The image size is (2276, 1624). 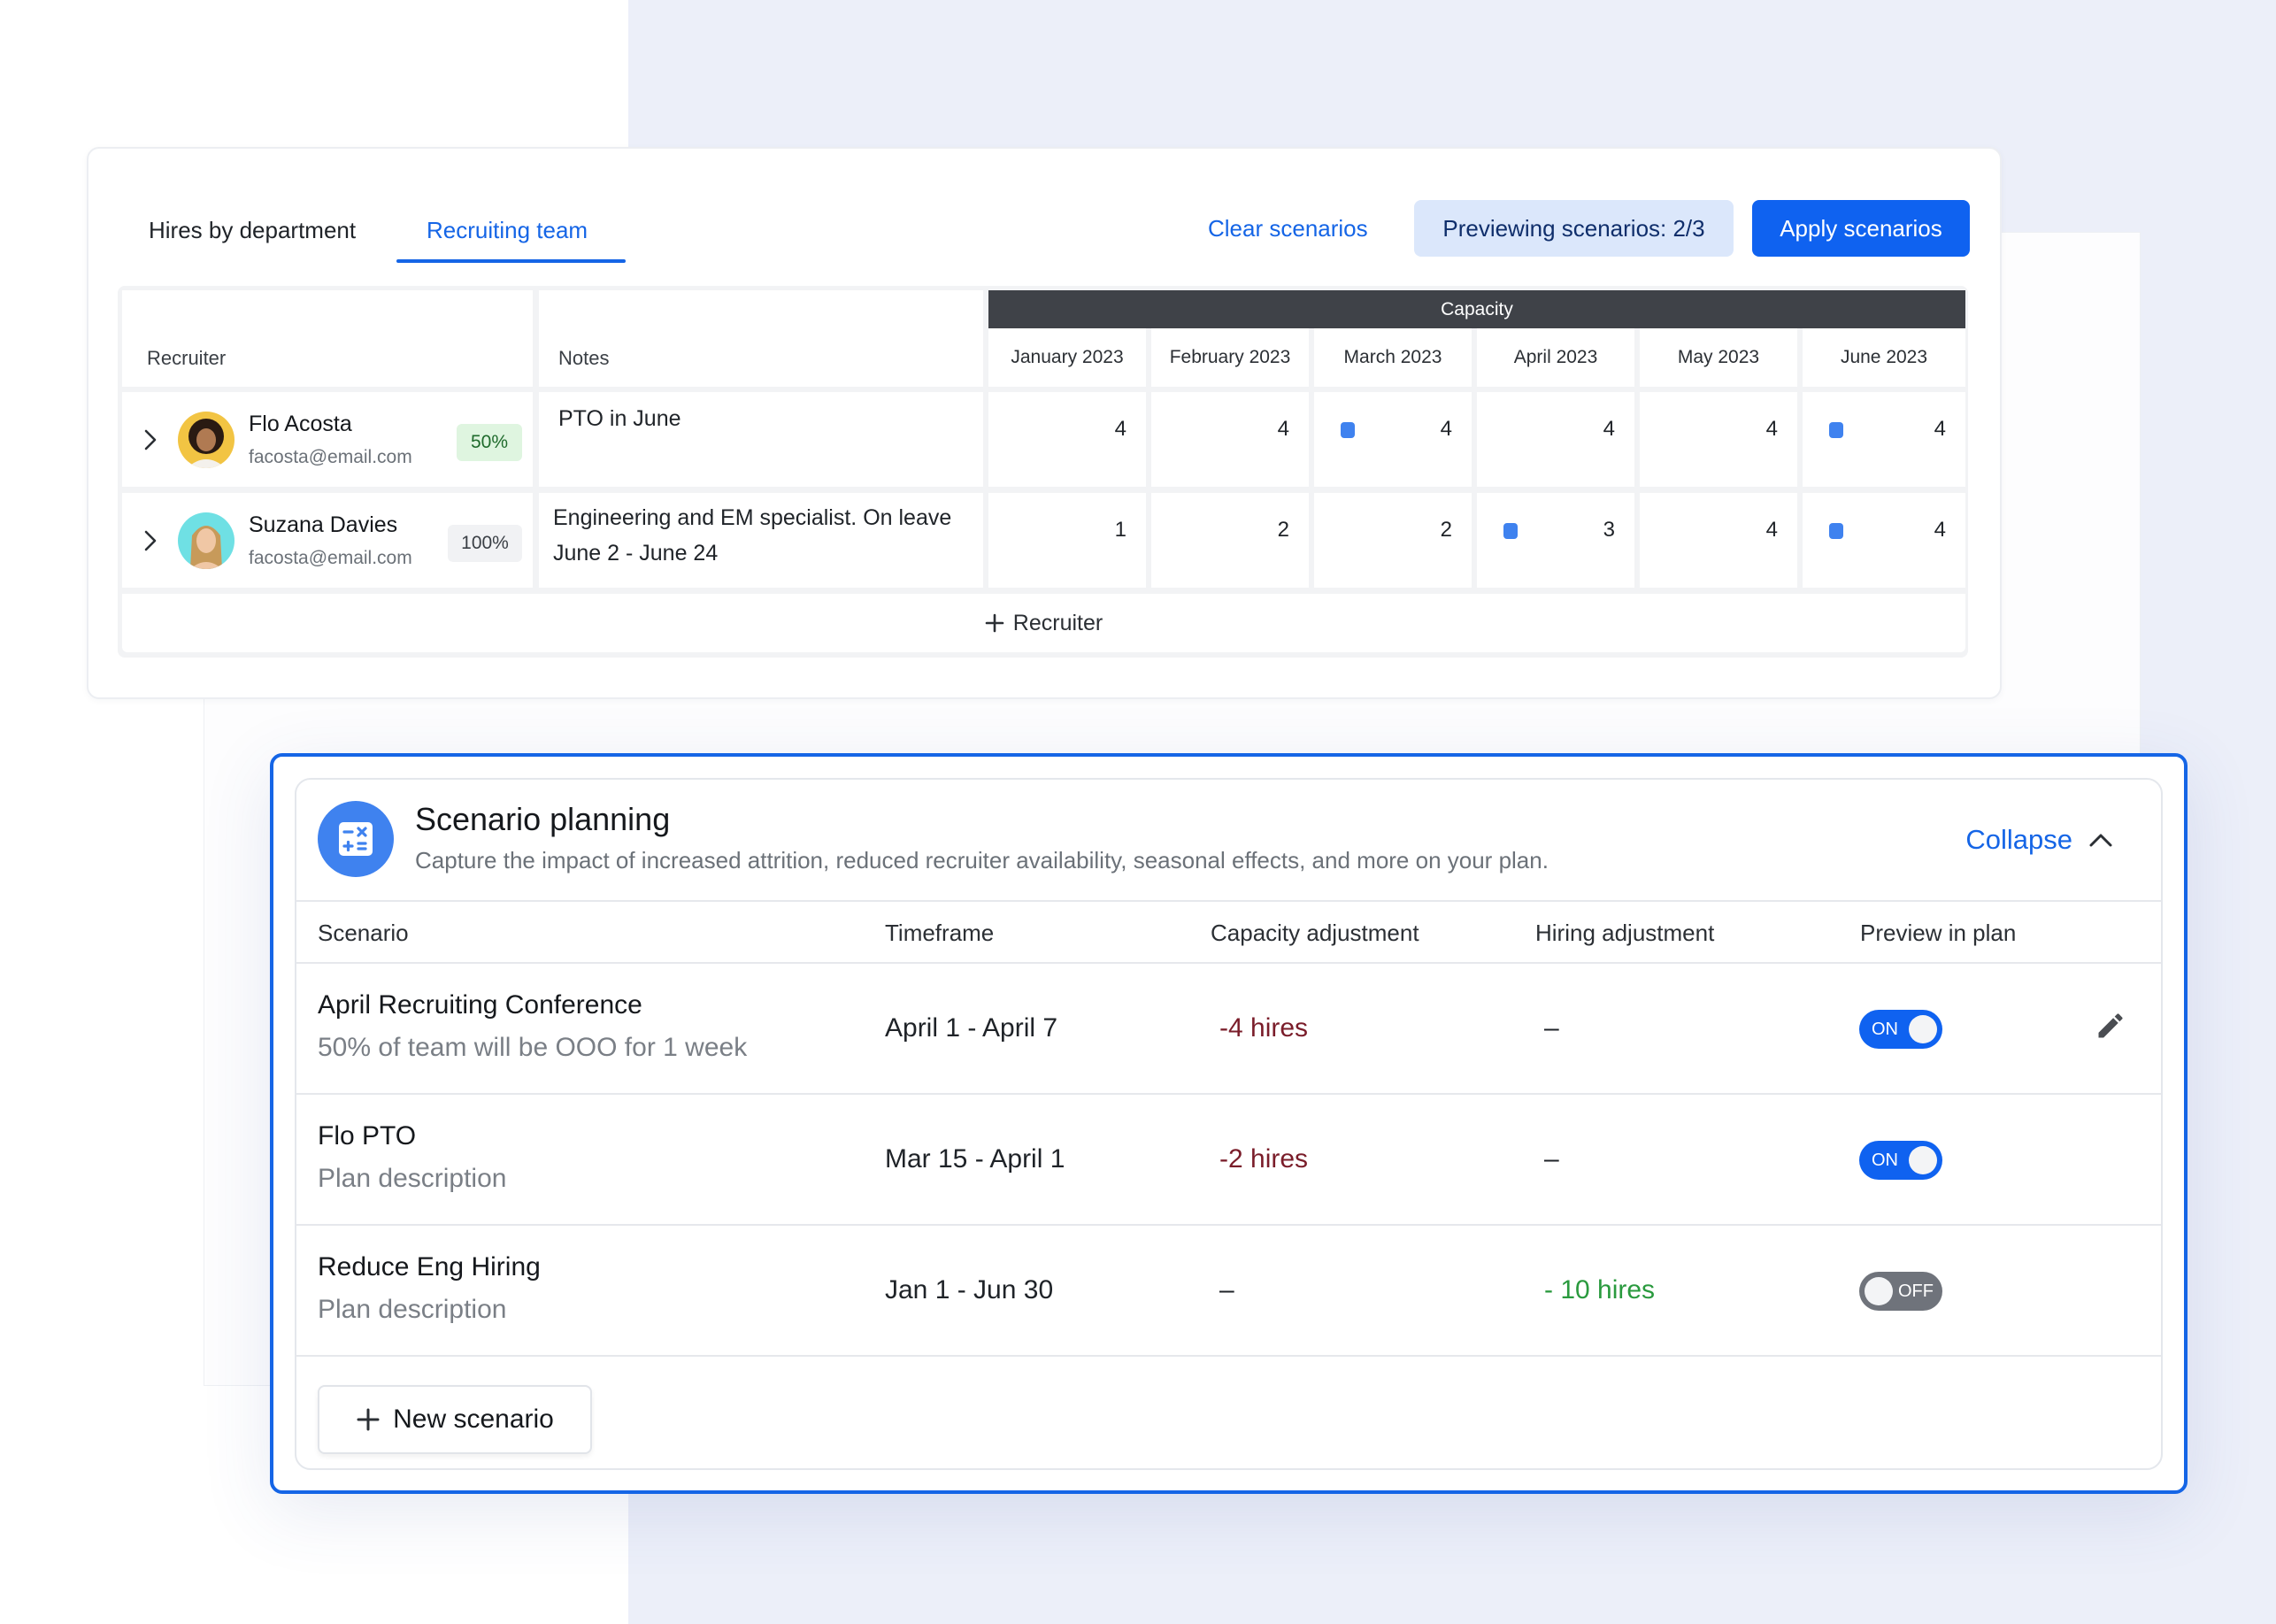 I want to click on capacity-adjustment: –, so click(x=1226, y=1290).